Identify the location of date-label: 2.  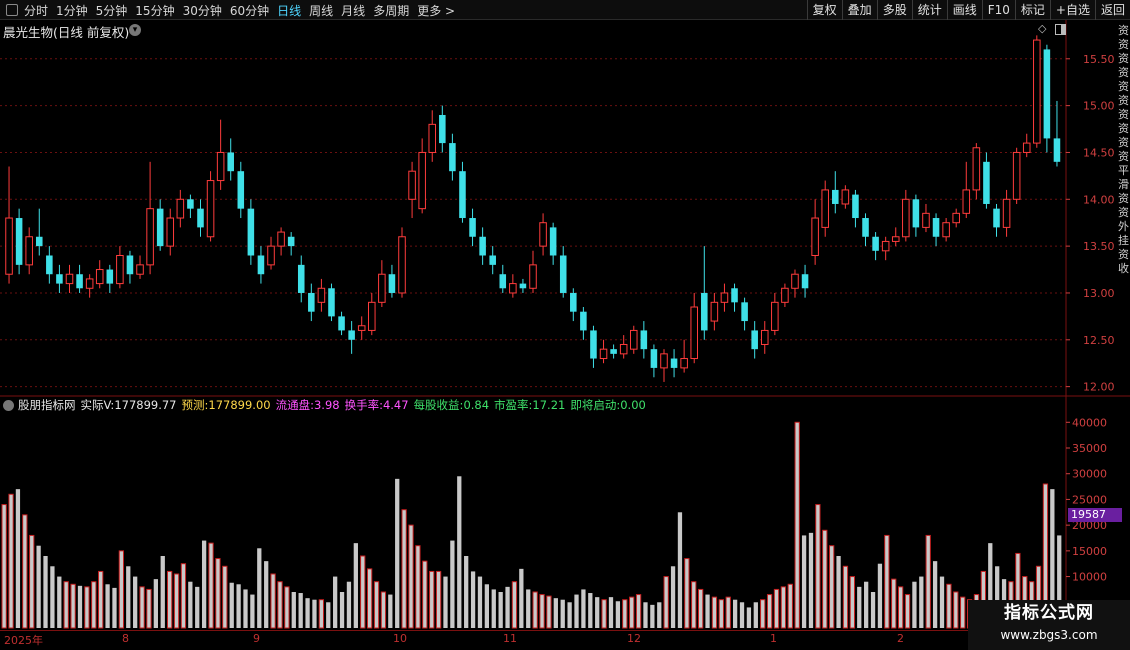
(900, 638).